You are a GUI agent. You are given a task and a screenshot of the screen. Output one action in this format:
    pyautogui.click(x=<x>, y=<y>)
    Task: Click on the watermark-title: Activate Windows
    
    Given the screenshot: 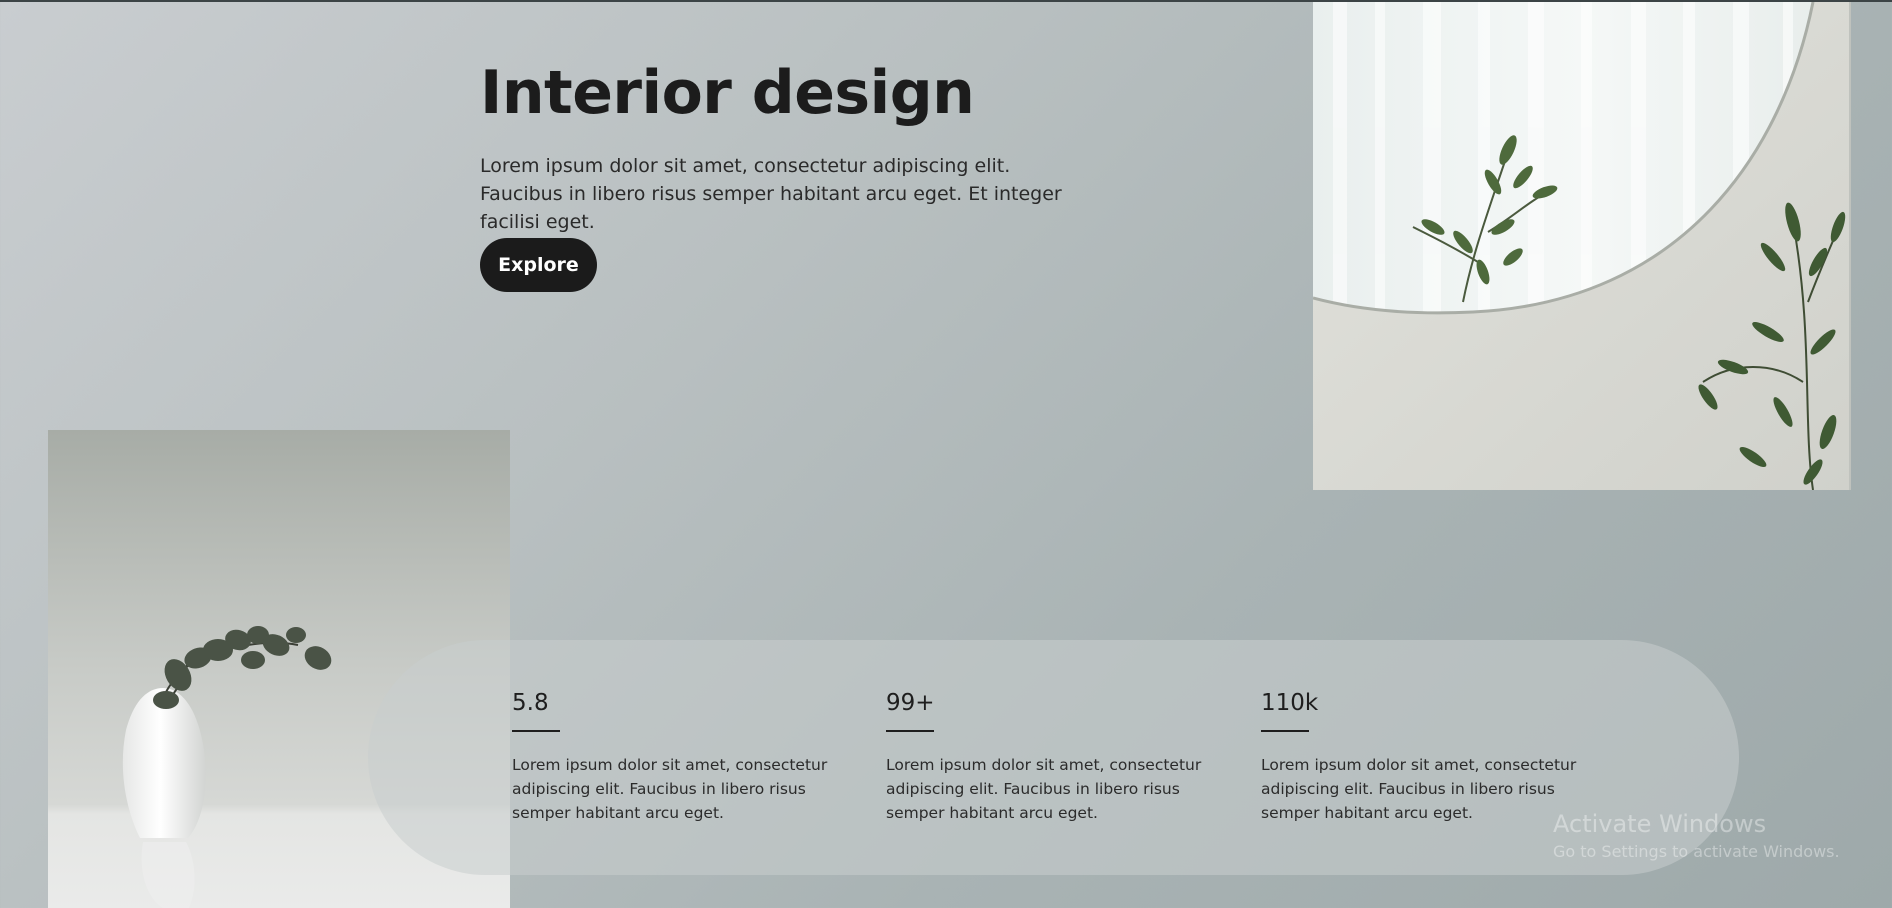 What is the action you would take?
    pyautogui.click(x=1660, y=824)
    